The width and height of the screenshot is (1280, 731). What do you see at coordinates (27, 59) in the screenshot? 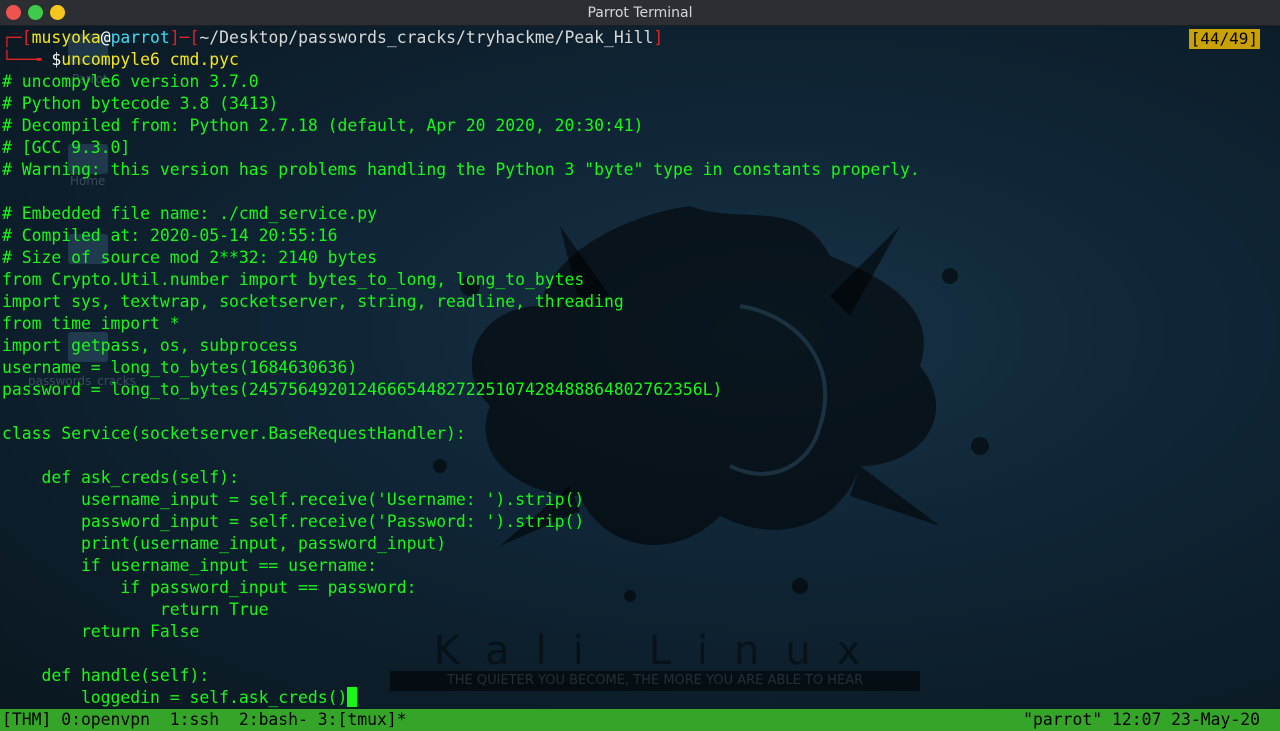
I see `prompt-arrow: └──╼` at bounding box center [27, 59].